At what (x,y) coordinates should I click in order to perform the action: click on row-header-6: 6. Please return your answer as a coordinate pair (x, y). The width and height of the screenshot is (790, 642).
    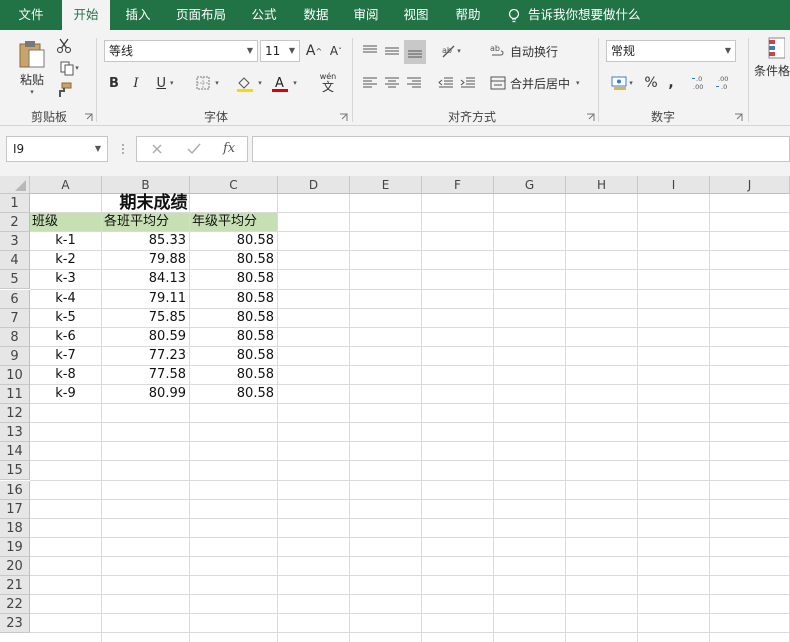
    Looking at the image, I should click on (15, 299).